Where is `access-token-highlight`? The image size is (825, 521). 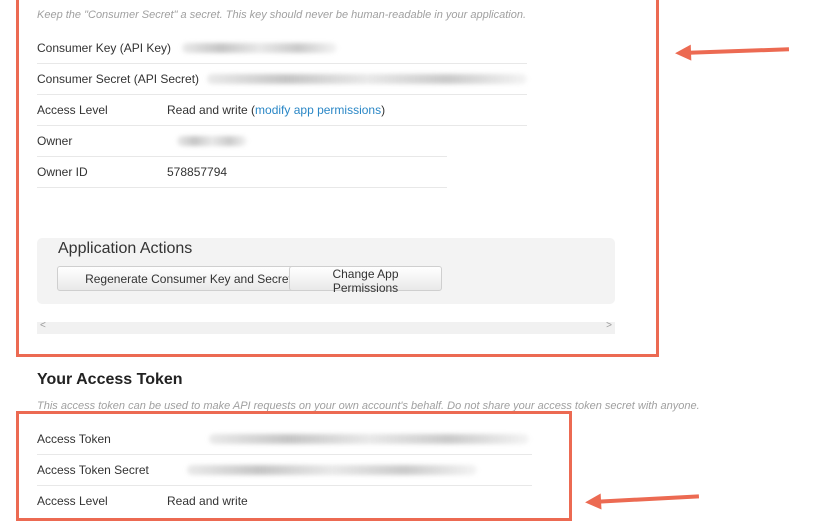 access-token-highlight is located at coordinates (294, 466).